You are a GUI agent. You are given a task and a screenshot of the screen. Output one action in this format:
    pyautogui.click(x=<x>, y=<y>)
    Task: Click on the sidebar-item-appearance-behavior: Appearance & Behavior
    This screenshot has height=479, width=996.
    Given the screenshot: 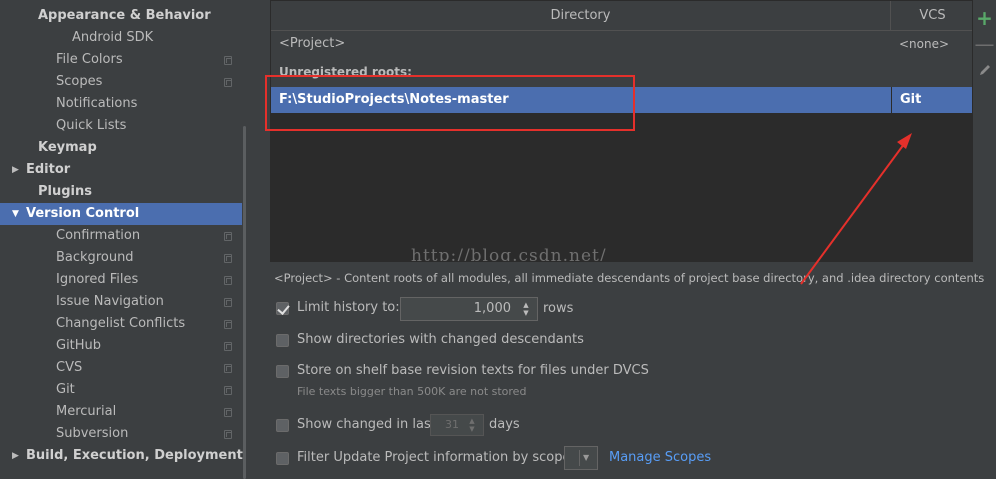 What is the action you would take?
    pyautogui.click(x=121, y=16)
    